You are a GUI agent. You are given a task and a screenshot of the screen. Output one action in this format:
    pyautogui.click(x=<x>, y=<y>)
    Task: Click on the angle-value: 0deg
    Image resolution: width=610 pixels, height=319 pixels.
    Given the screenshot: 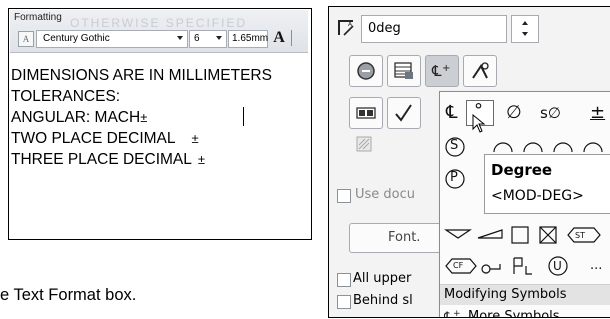 What is the action you would take?
    pyautogui.click(x=384, y=28)
    